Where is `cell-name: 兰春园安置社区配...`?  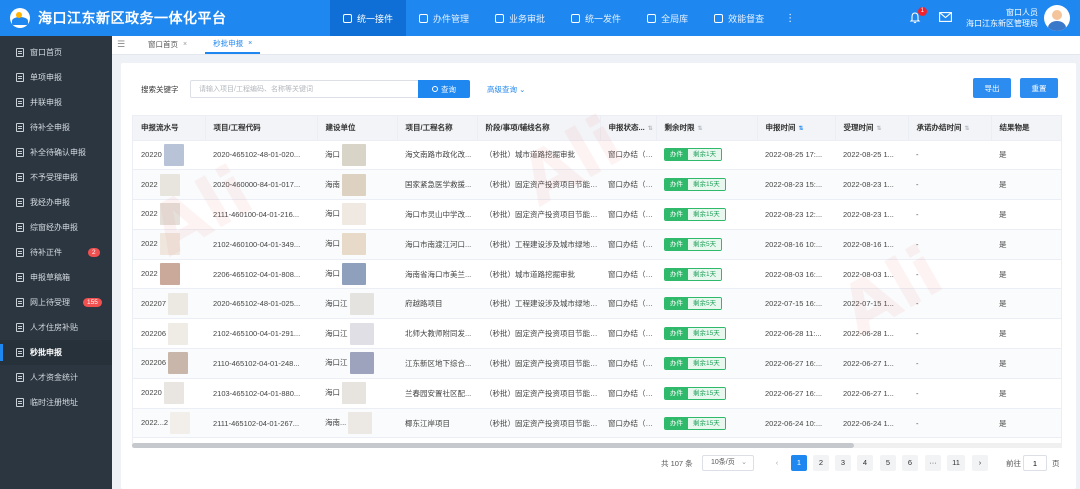 cell-name: 兰春园安置社区配... is located at coordinates (437, 393).